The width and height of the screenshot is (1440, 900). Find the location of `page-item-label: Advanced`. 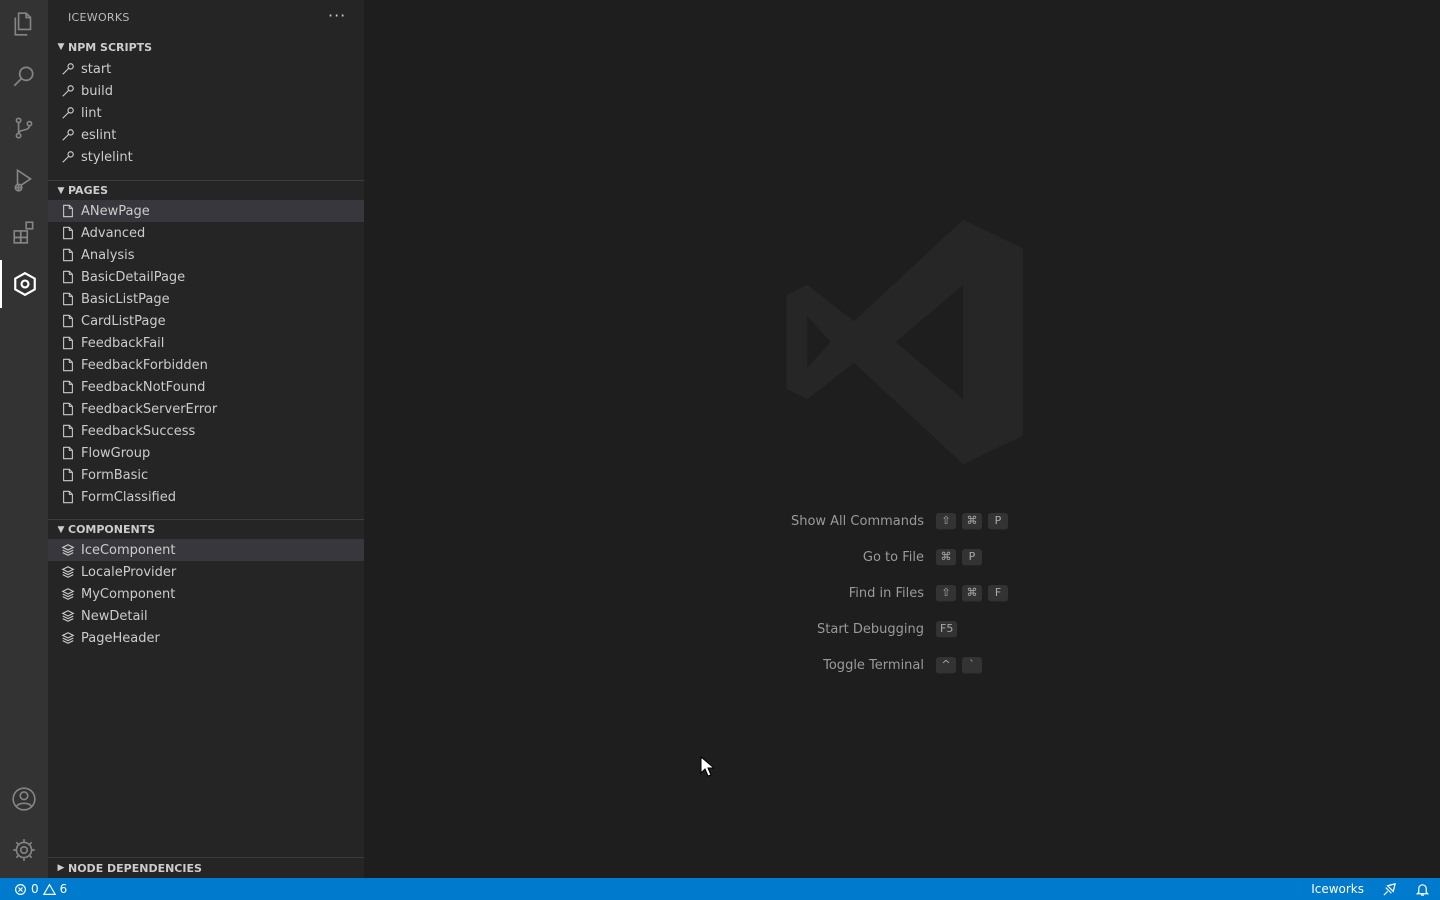

page-item-label: Advanced is located at coordinates (113, 233).